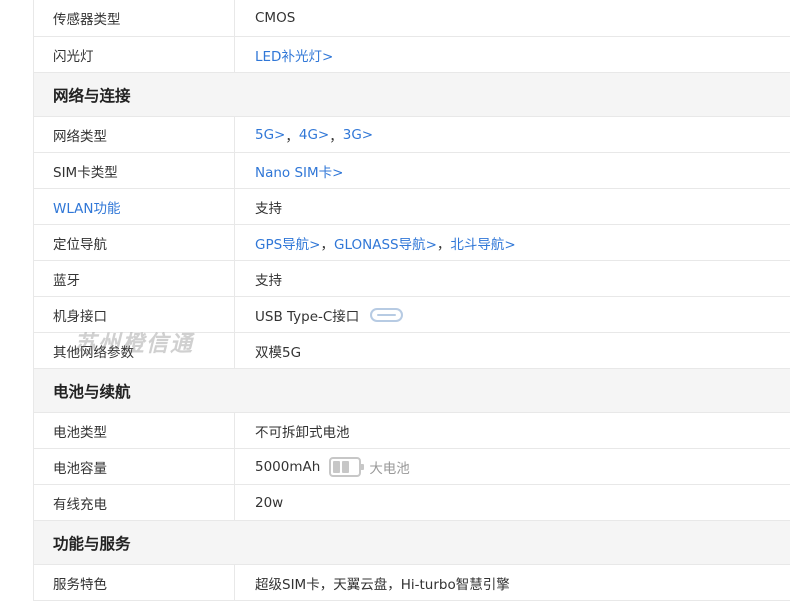 The width and height of the screenshot is (790, 607). What do you see at coordinates (80, 468) in the screenshot?
I see `spec-label: 电池容量` at bounding box center [80, 468].